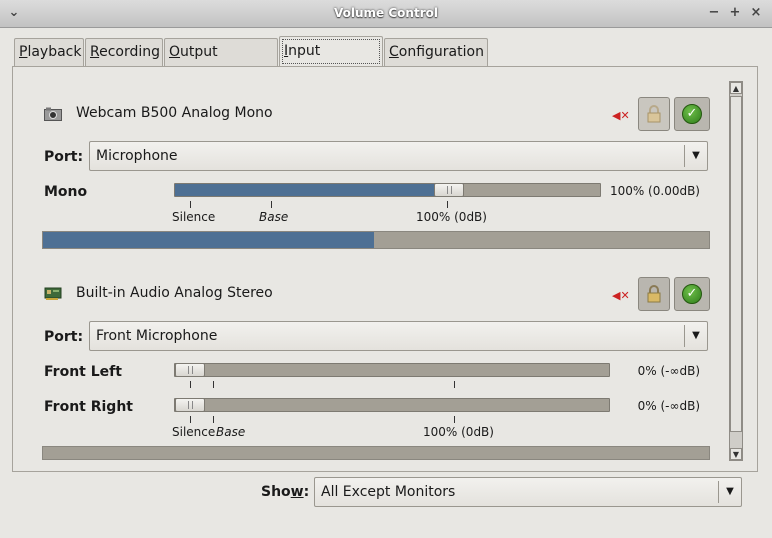  What do you see at coordinates (735, 13) in the screenshot?
I see `maximize-icon: +` at bounding box center [735, 13].